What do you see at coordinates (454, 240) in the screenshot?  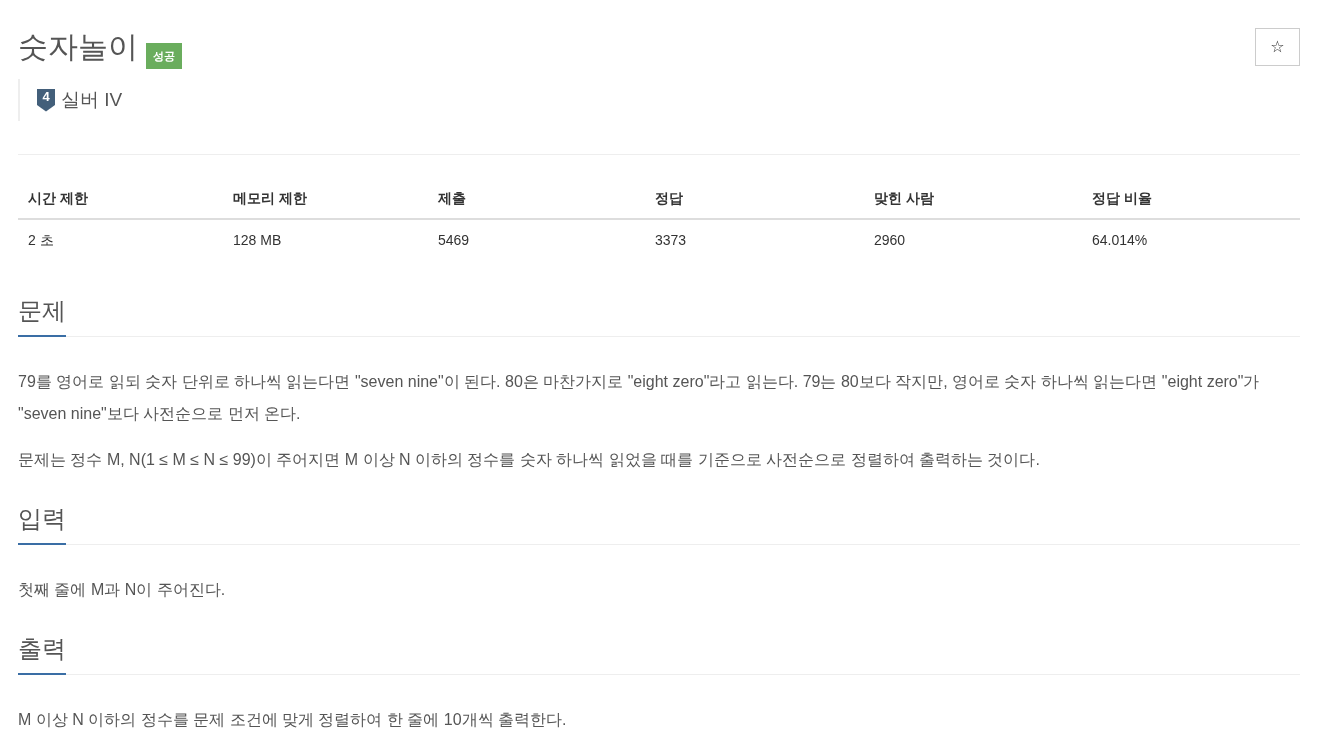 I see `table-cell-text: 5469` at bounding box center [454, 240].